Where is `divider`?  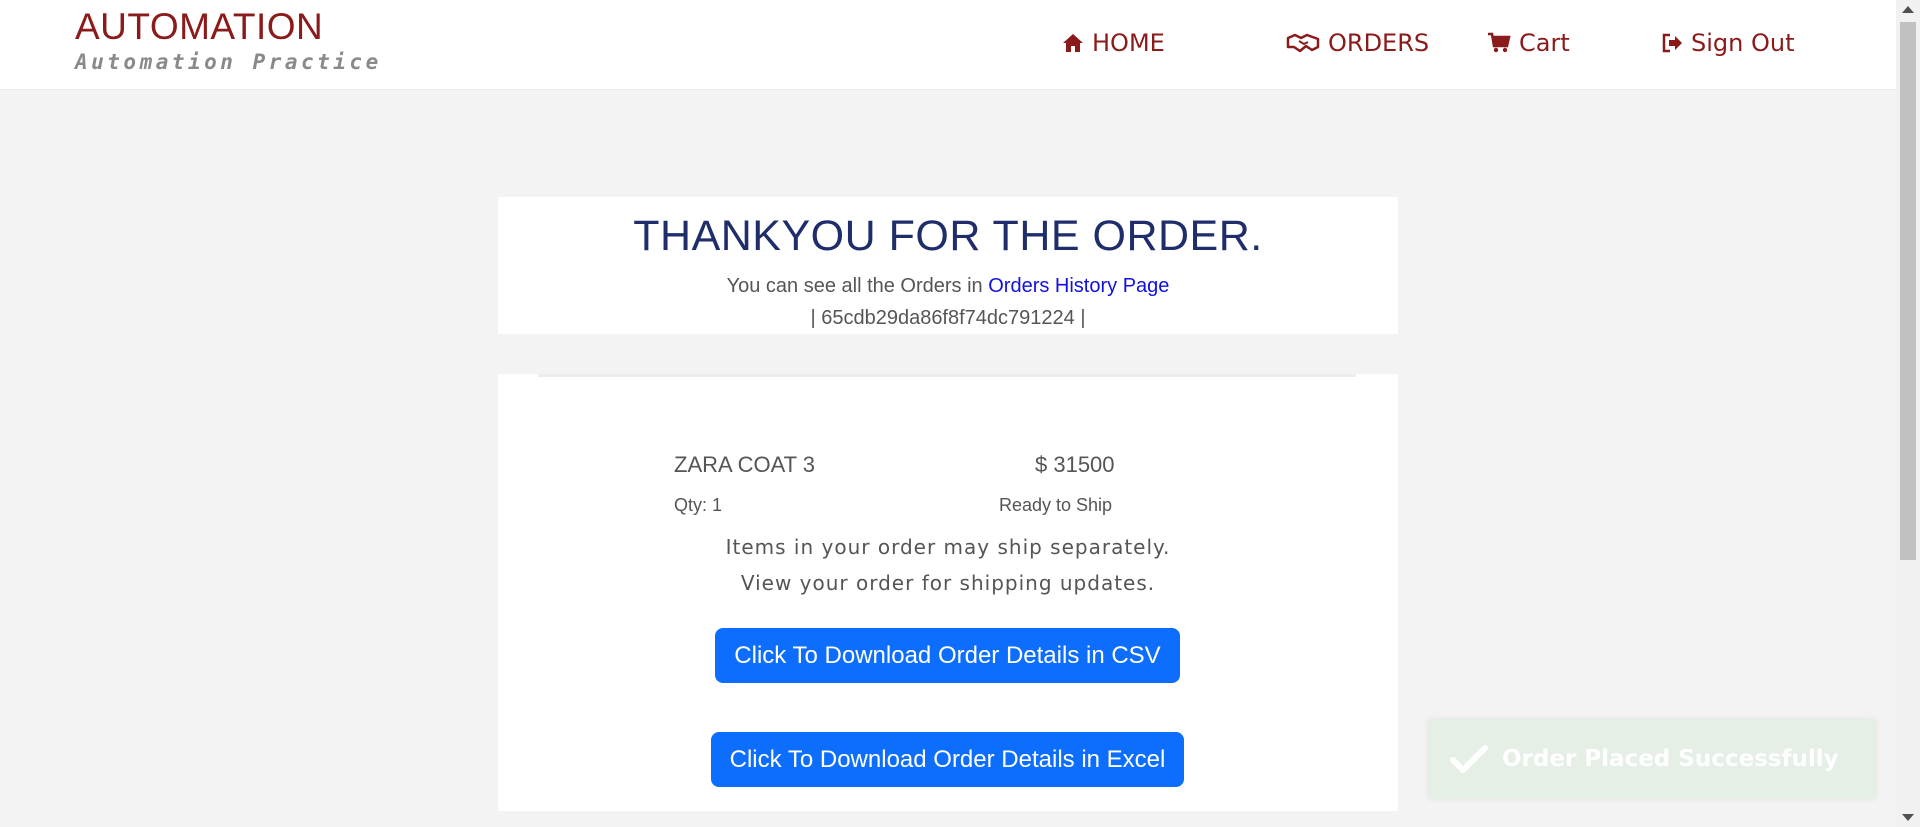
divider is located at coordinates (947, 375).